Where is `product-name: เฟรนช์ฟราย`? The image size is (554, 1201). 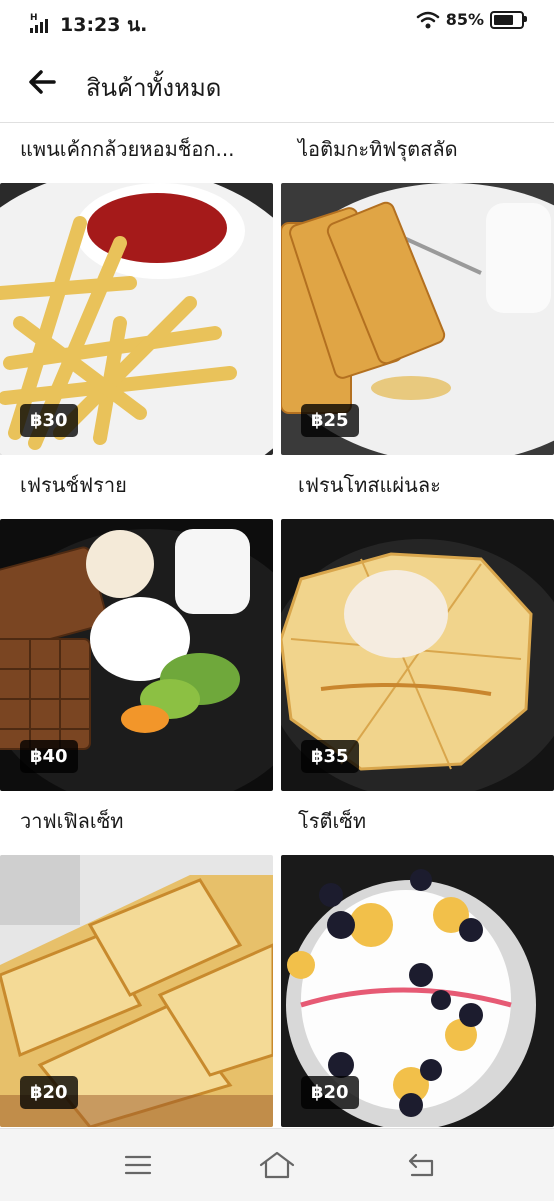
product-name: เฟรนช์ฟราย is located at coordinates (73, 485).